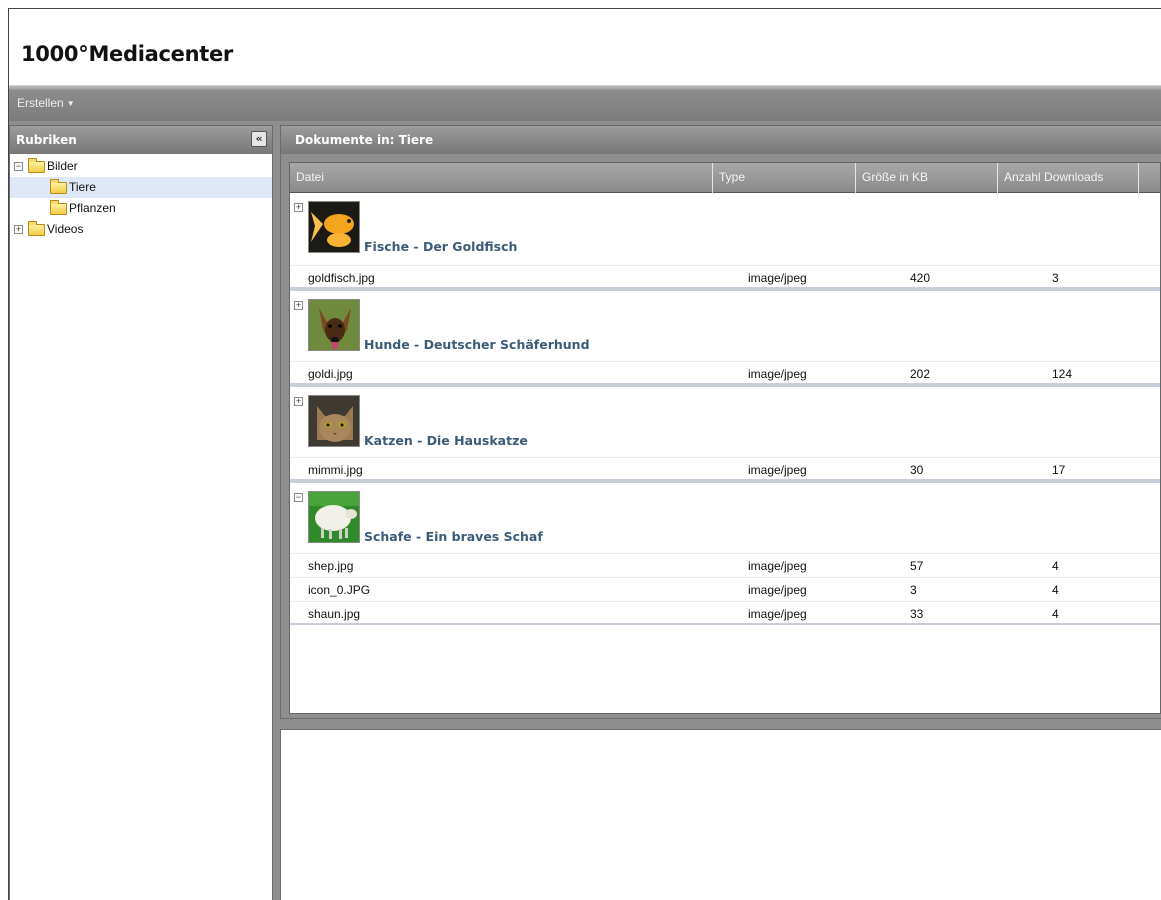 Image resolution: width=1161 pixels, height=900 pixels. I want to click on file-size-cell: 33, so click(917, 614).